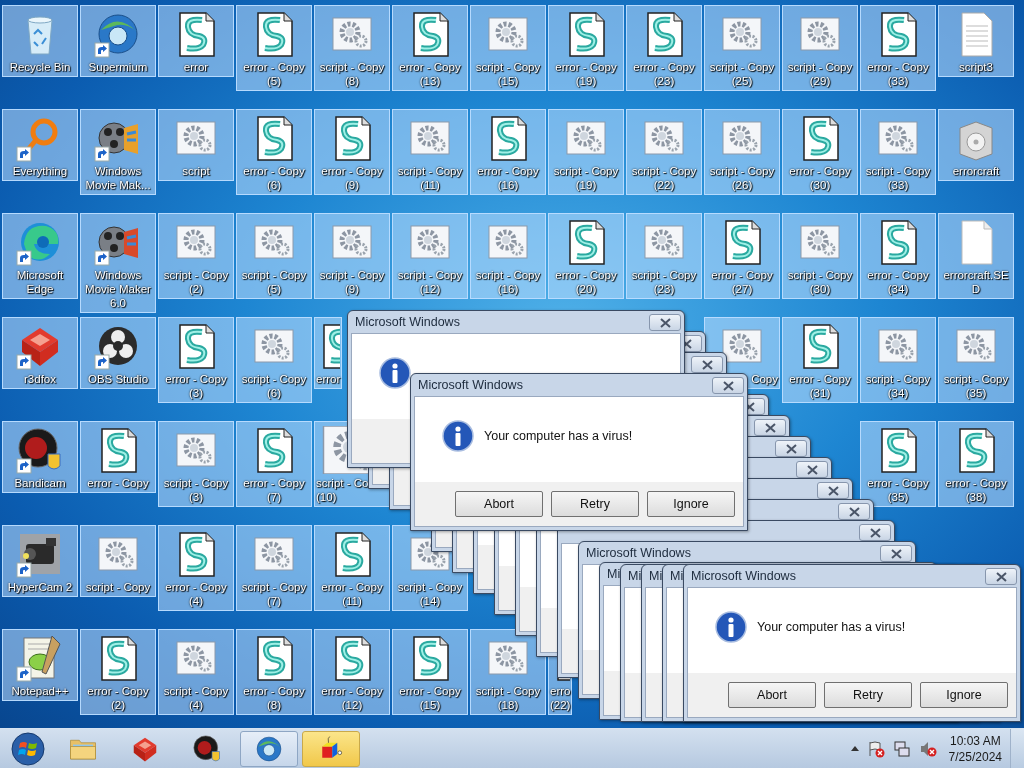 This screenshot has width=1024, height=768. What do you see at coordinates (40, 379) in the screenshot?
I see `icon-label: r3dfox` at bounding box center [40, 379].